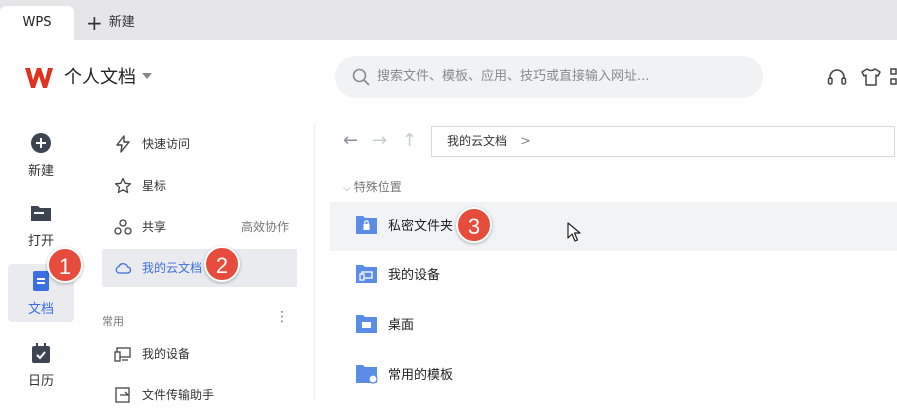 This screenshot has width=897, height=414. What do you see at coordinates (41, 213) in the screenshot?
I see `folder-icon` at bounding box center [41, 213].